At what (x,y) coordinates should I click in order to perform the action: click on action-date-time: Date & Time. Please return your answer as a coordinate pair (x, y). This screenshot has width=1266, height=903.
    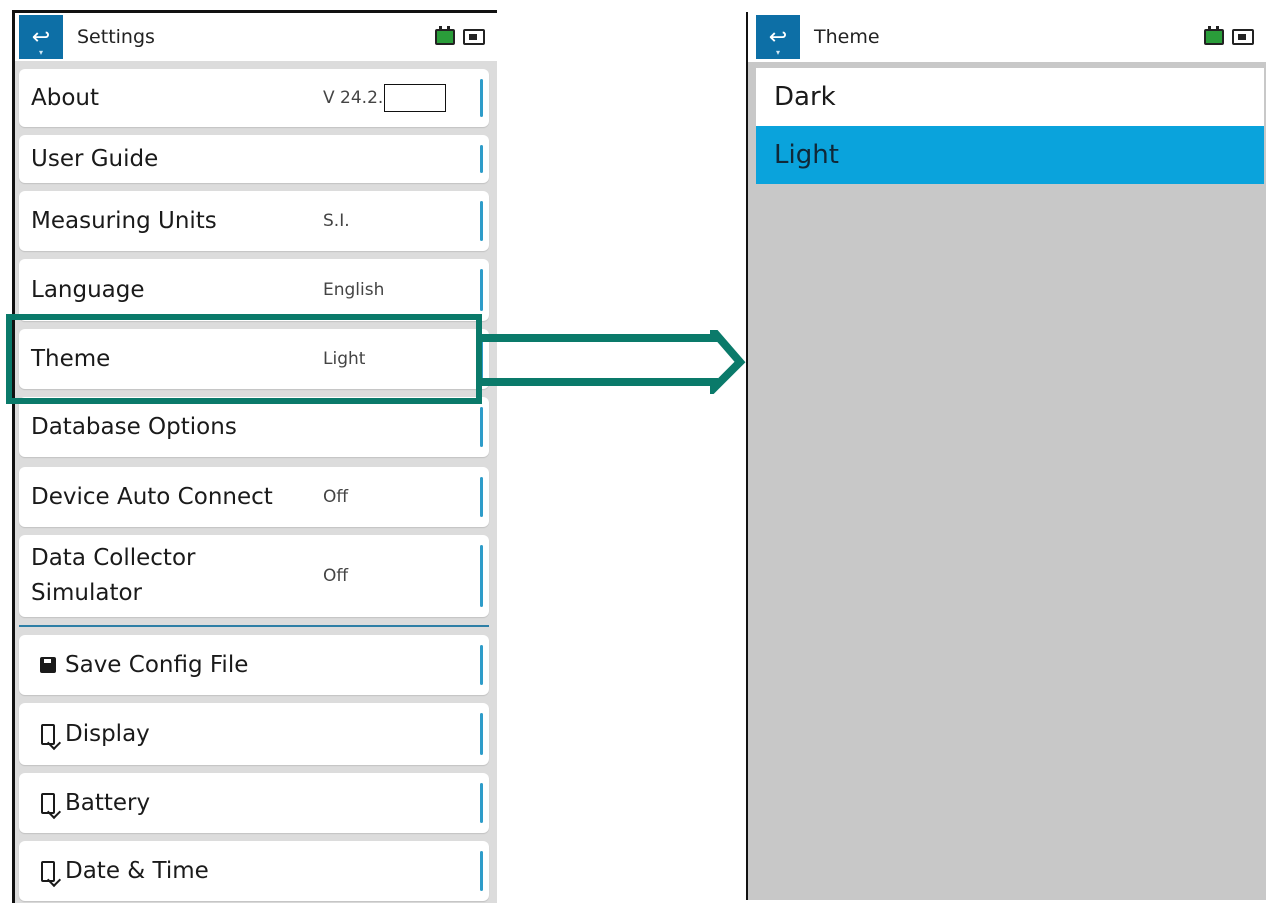
    Looking at the image, I should click on (254, 871).